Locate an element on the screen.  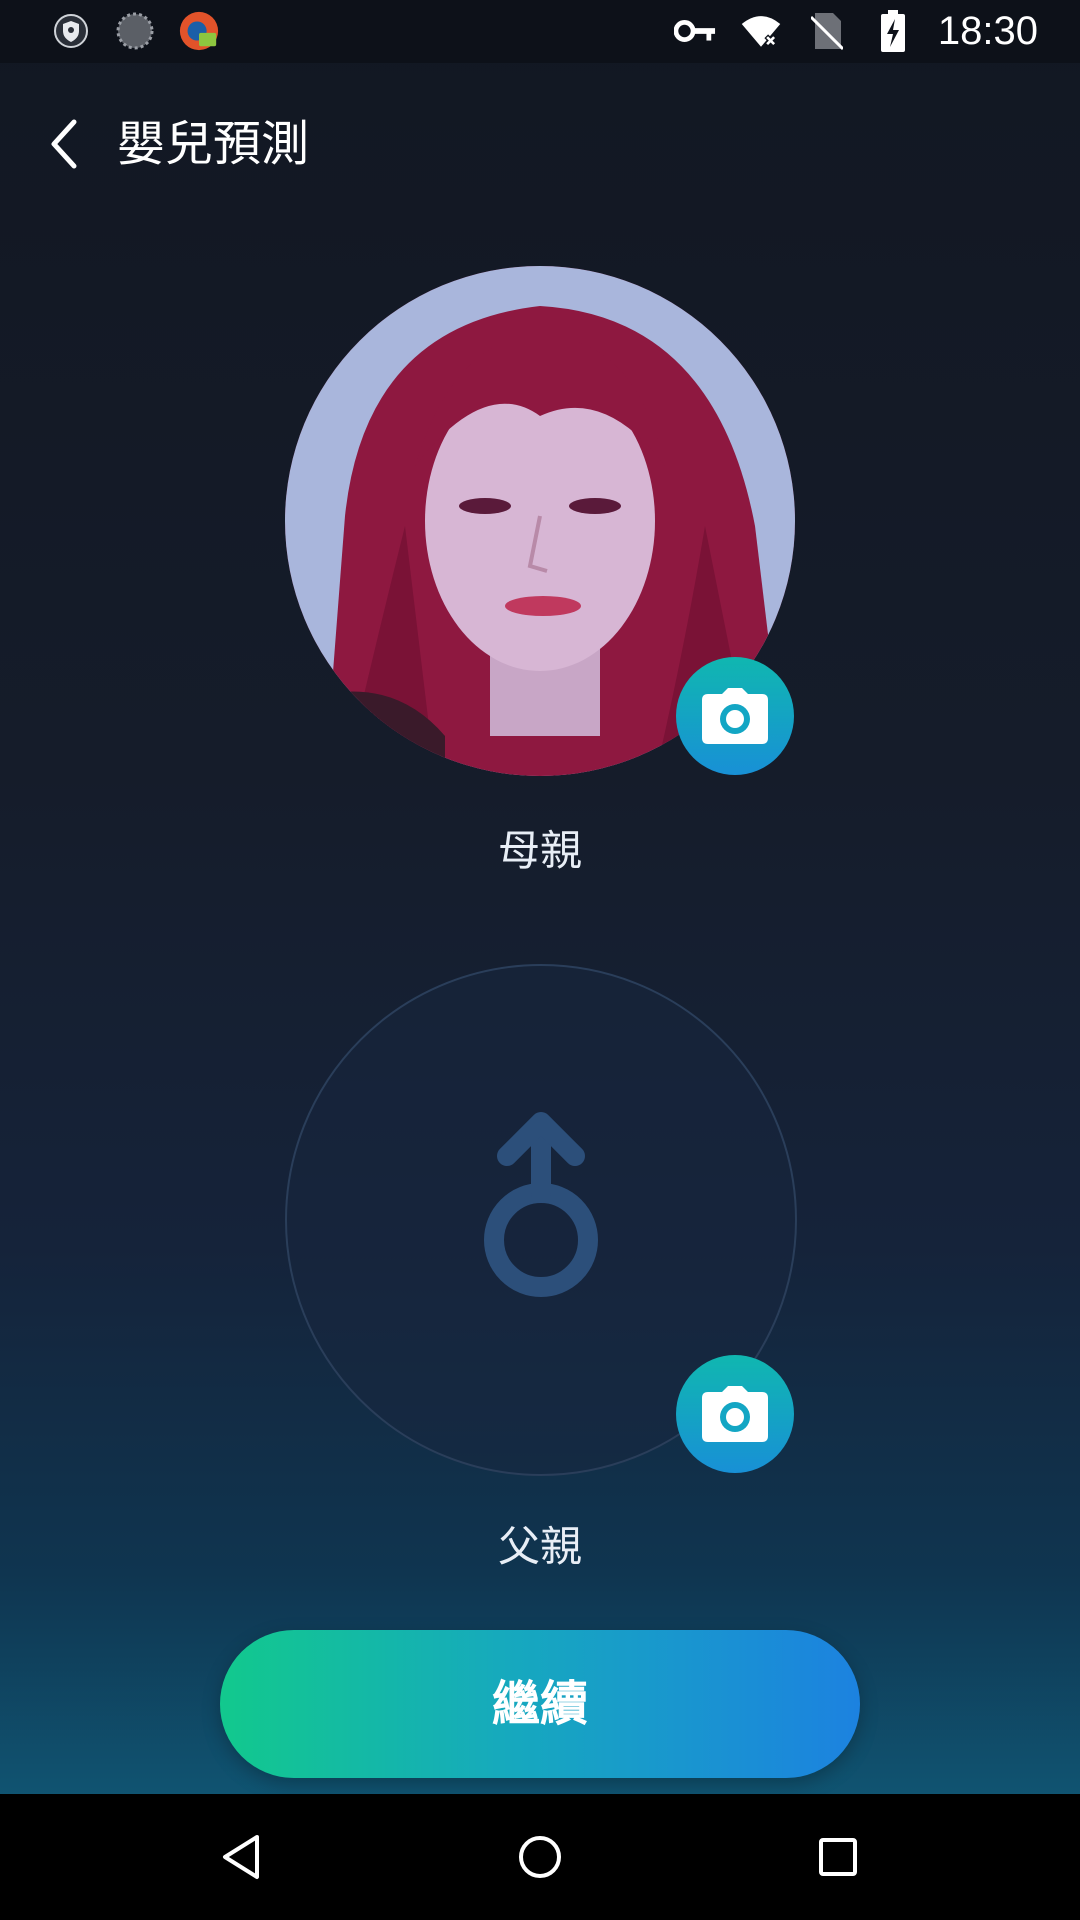
nav-recents-button is located at coordinates (838, 1857).